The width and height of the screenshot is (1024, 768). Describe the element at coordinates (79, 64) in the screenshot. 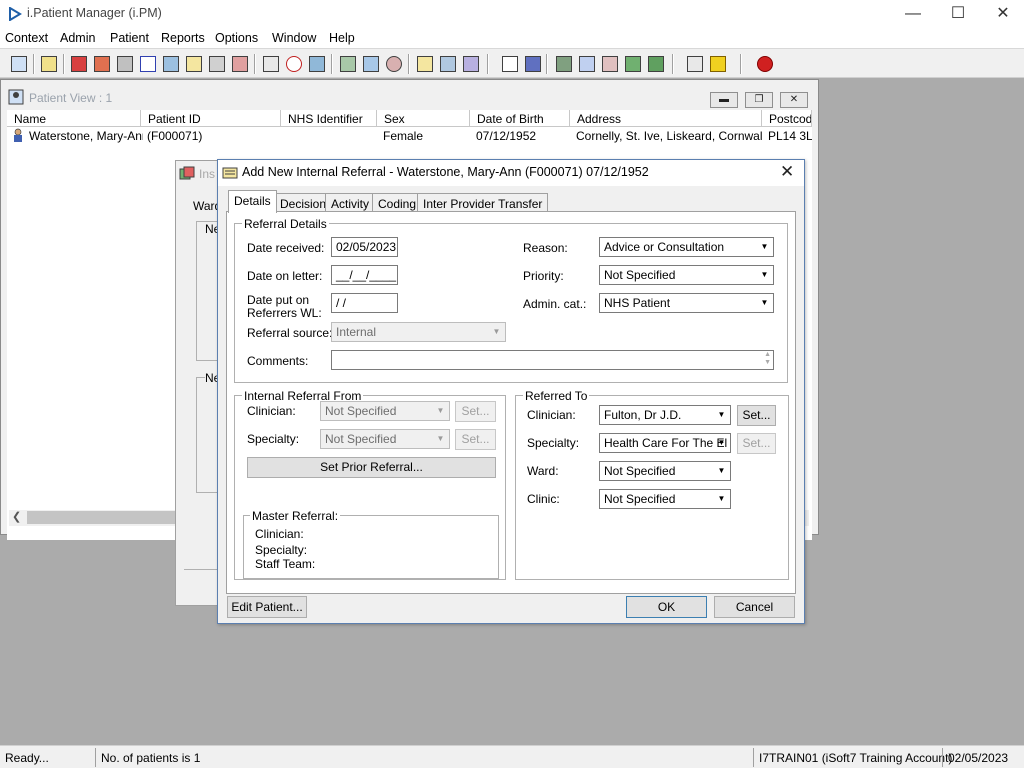

I see `book-icon` at that location.